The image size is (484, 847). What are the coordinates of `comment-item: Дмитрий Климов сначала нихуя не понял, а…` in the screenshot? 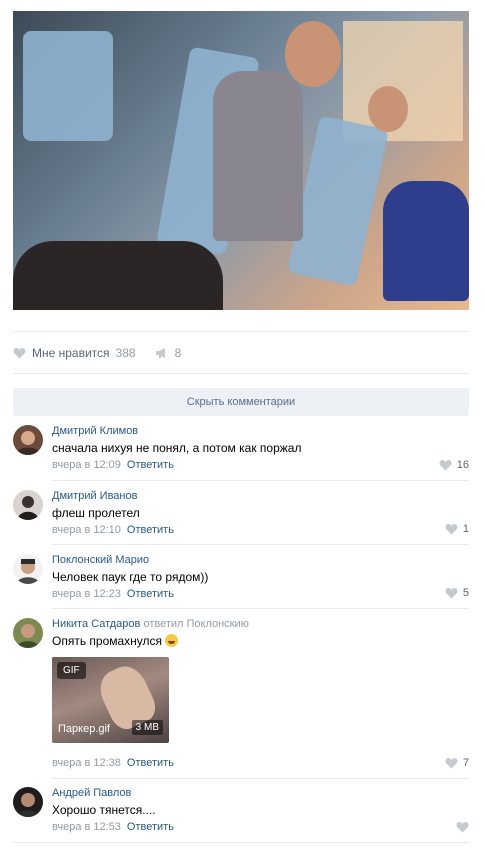 It's located at (241, 450).